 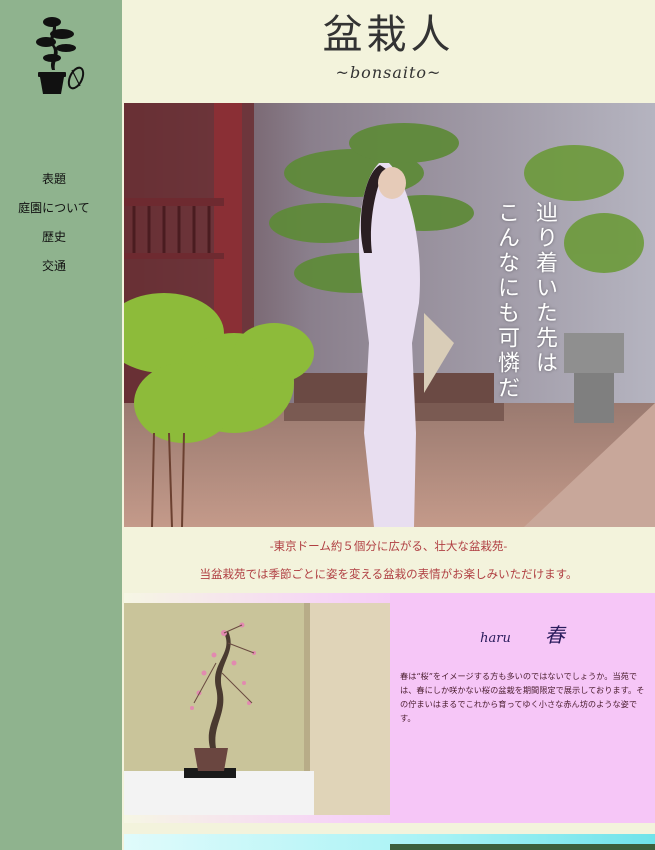 I want to click on bonsai-logo-icon, so click(x=60, y=55).